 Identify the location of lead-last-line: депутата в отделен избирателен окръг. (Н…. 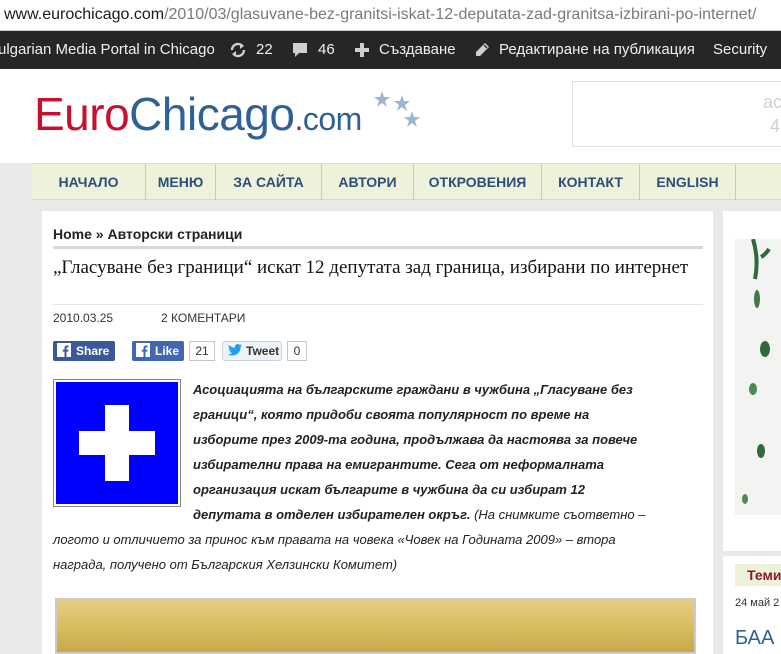
(419, 514).